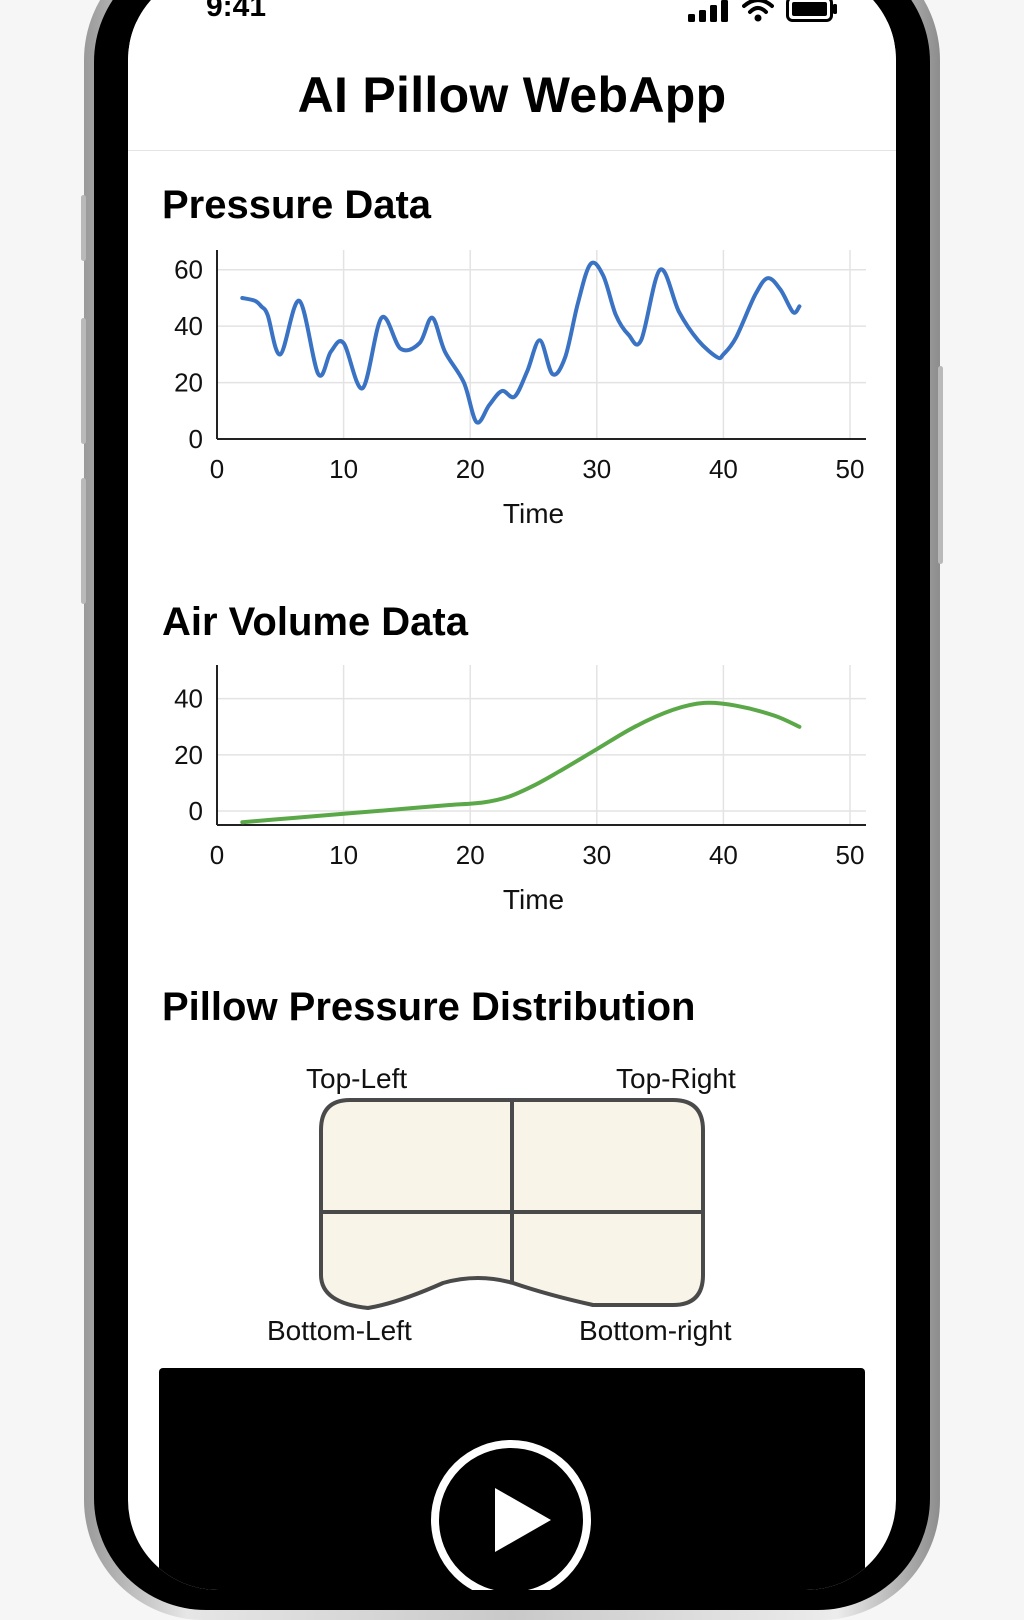 The image size is (1024, 1620). Describe the element at coordinates (850, 469) in the screenshot. I see `pressure-x-tick-label: 50` at that location.